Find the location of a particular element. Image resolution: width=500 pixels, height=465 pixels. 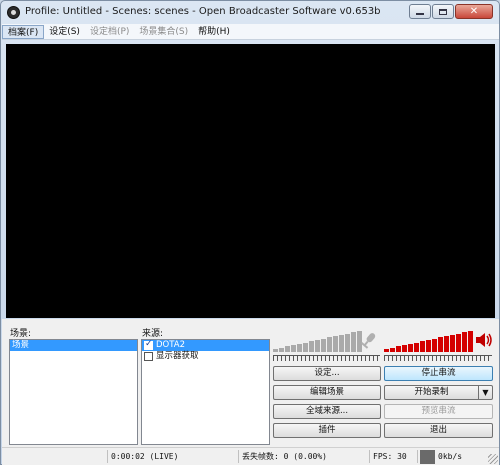

obs-logo-icon is located at coordinates (13, 12).